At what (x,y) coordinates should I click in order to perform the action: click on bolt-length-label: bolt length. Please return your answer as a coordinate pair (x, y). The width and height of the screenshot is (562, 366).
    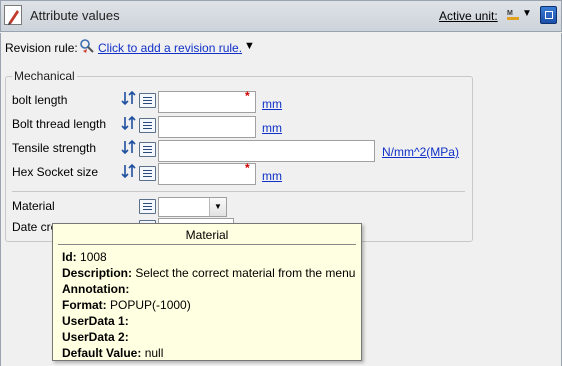
    Looking at the image, I should click on (40, 100).